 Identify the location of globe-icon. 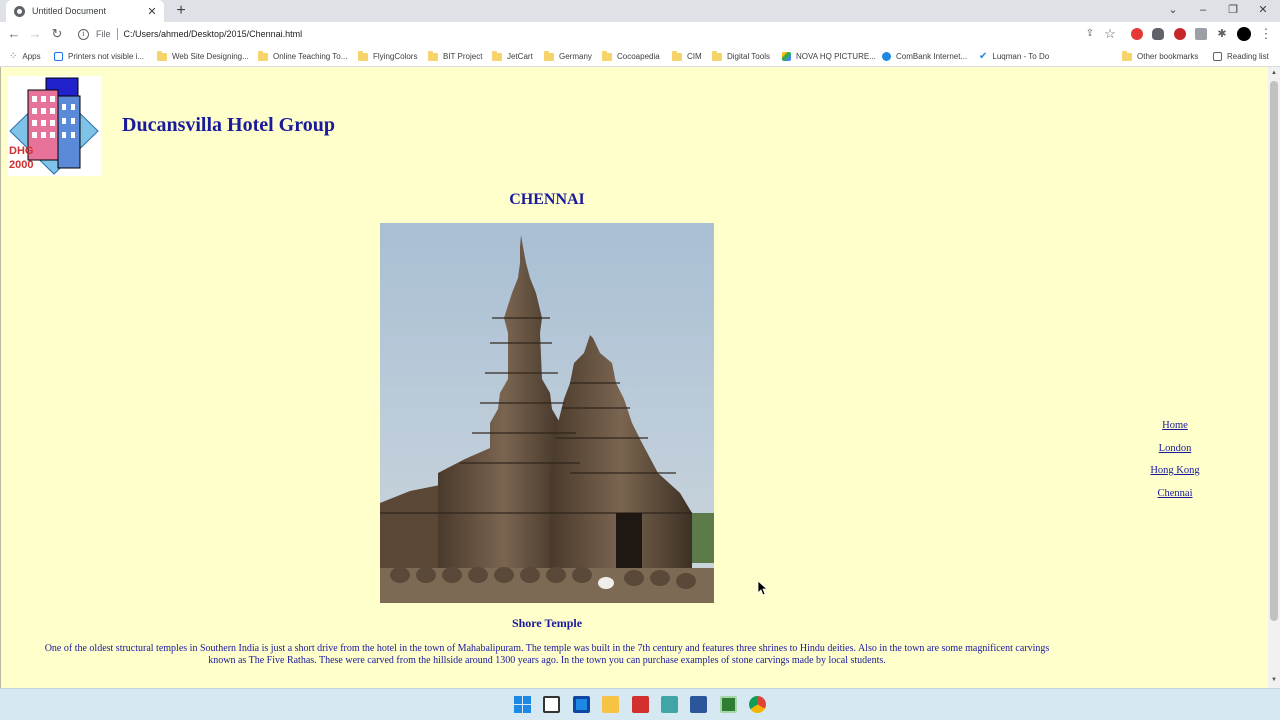
(19, 11).